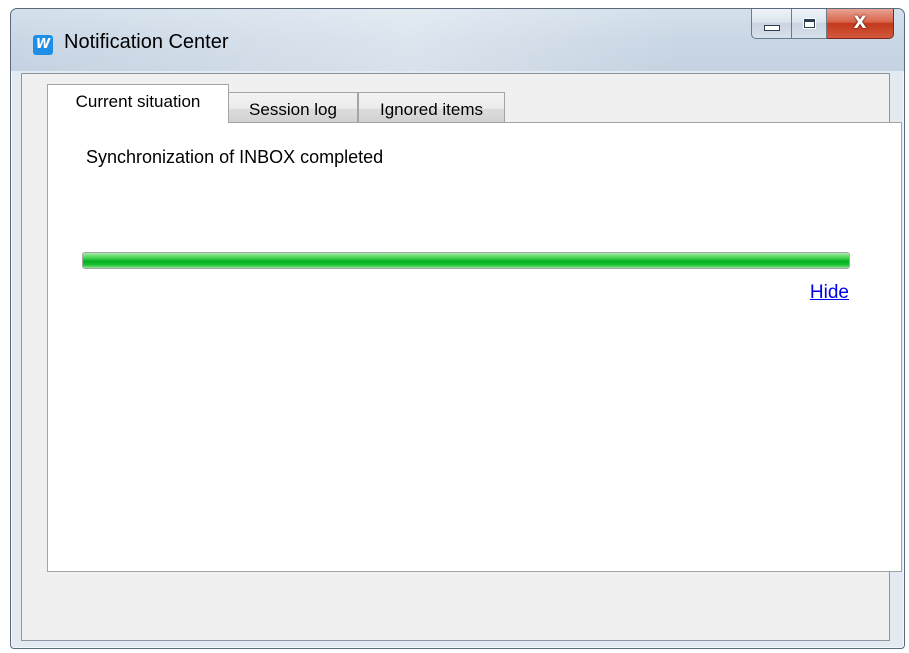 This screenshot has height=653, width=909. I want to click on sync-progress-fill, so click(466, 260).